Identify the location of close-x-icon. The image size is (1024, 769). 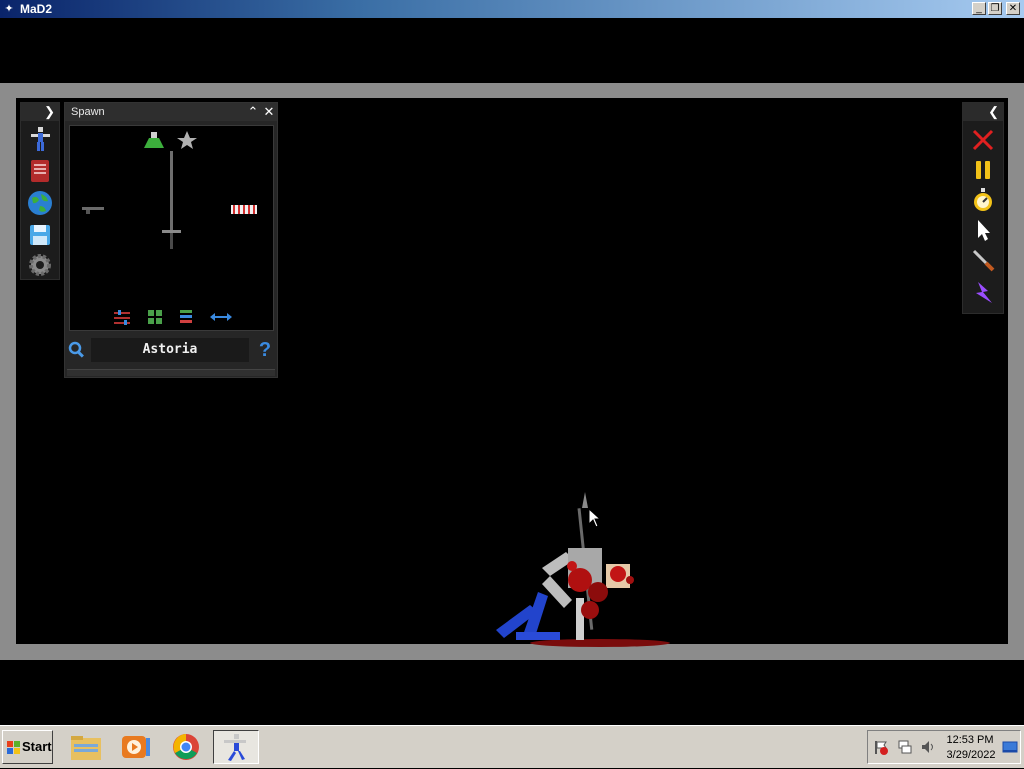
(983, 140).